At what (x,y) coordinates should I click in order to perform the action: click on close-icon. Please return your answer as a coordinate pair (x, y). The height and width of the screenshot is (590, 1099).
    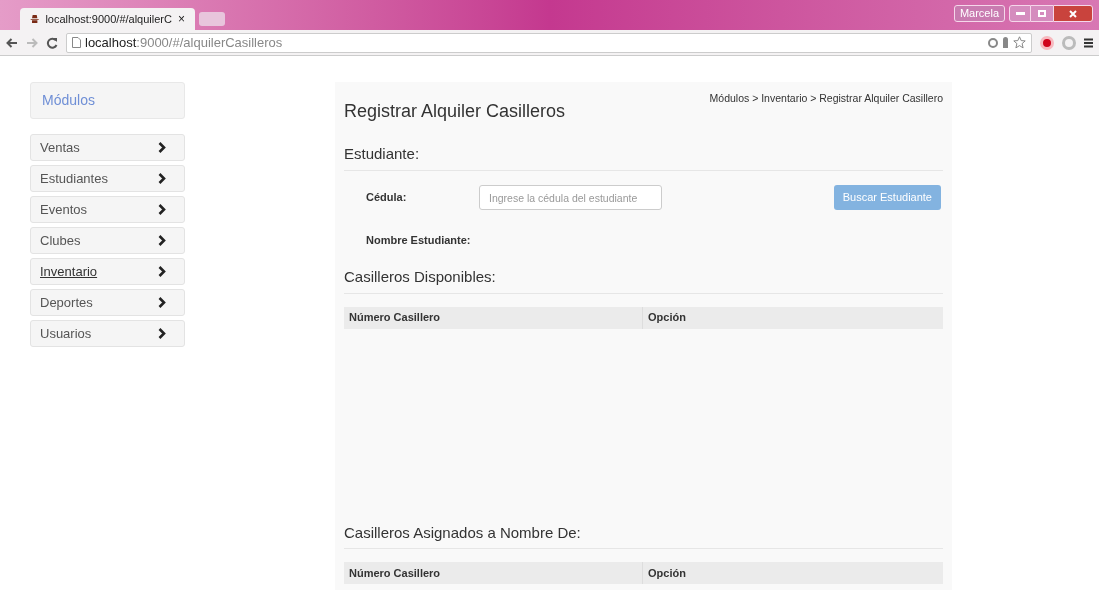
    Looking at the image, I should click on (1073, 13).